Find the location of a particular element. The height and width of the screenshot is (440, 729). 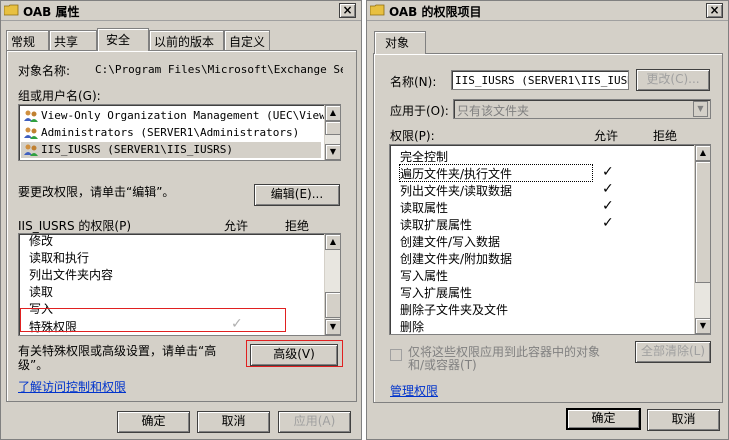

tab-security: 安全 is located at coordinates (123, 39).